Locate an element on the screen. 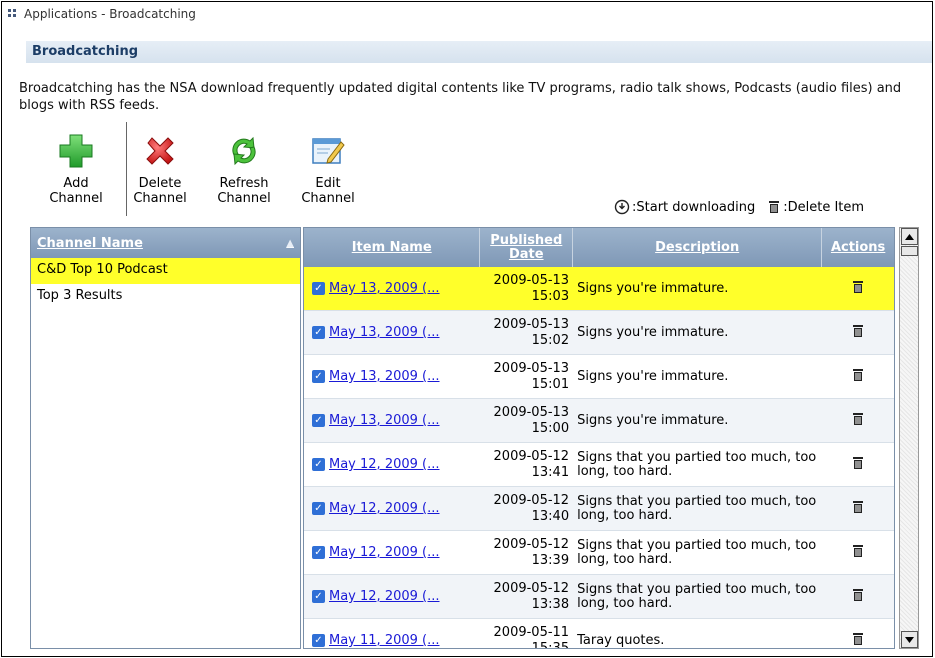 The height and width of the screenshot is (658, 935). grid-scrollbar is located at coordinates (909, 438).